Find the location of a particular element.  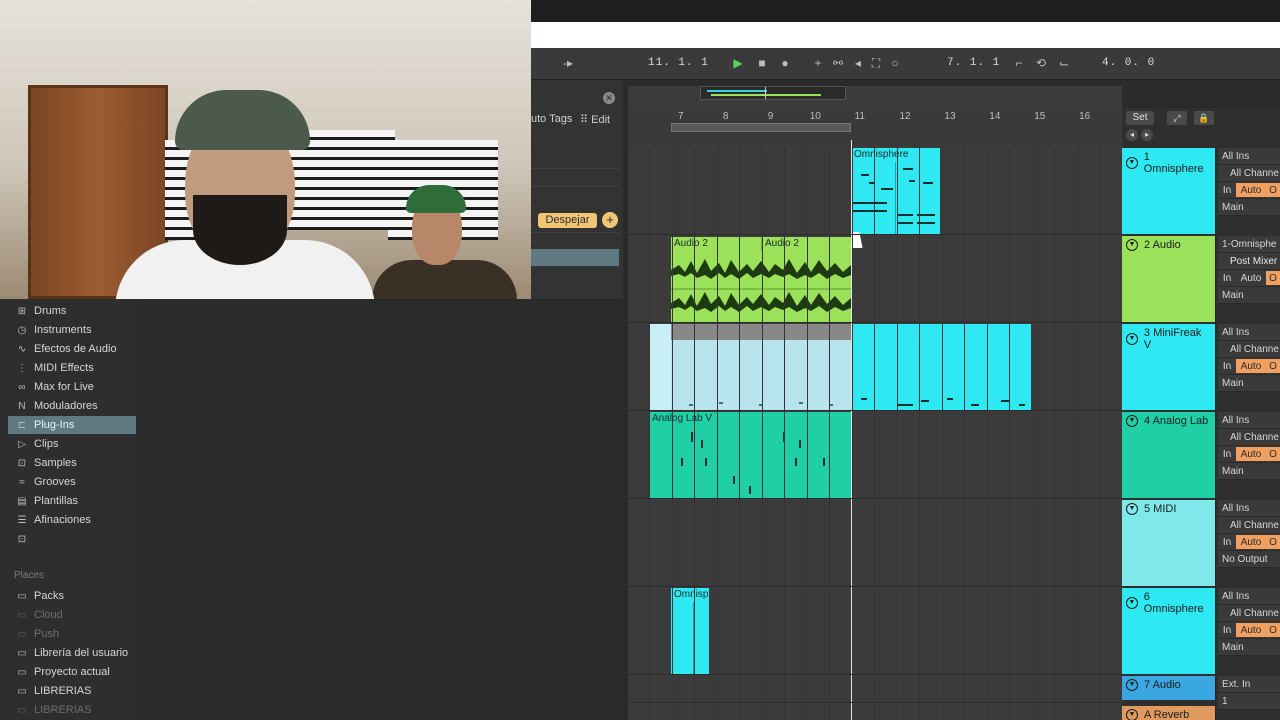

input-type-chooser: Ext. In is located at coordinates (1249, 684).